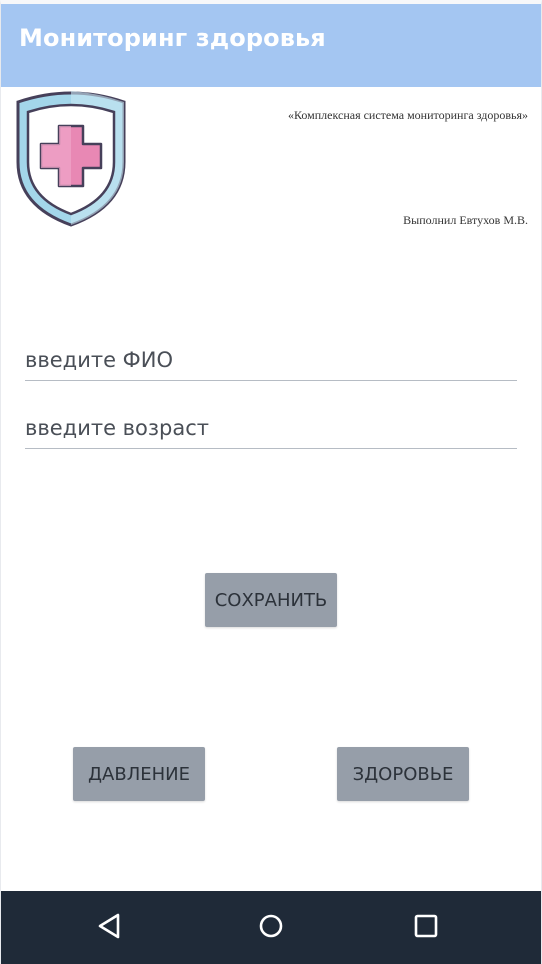 Image resolution: width=542 pixels, height=964 pixels. I want to click on pressure-button-label: ДАВЛЕНИЕ, so click(138, 774).